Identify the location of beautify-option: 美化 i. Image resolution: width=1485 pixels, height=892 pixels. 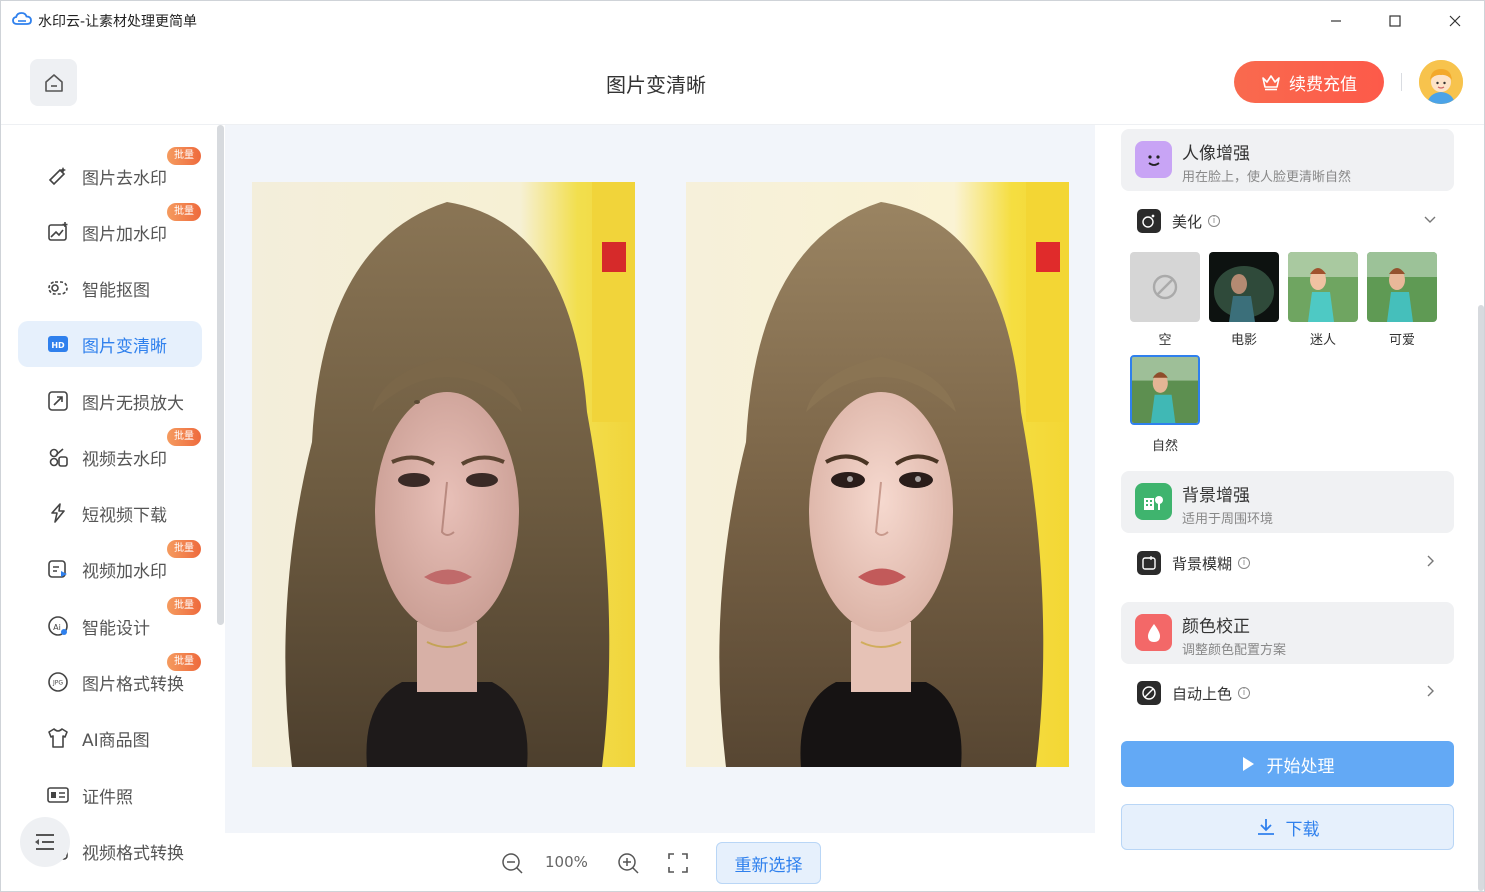
(1287, 221).